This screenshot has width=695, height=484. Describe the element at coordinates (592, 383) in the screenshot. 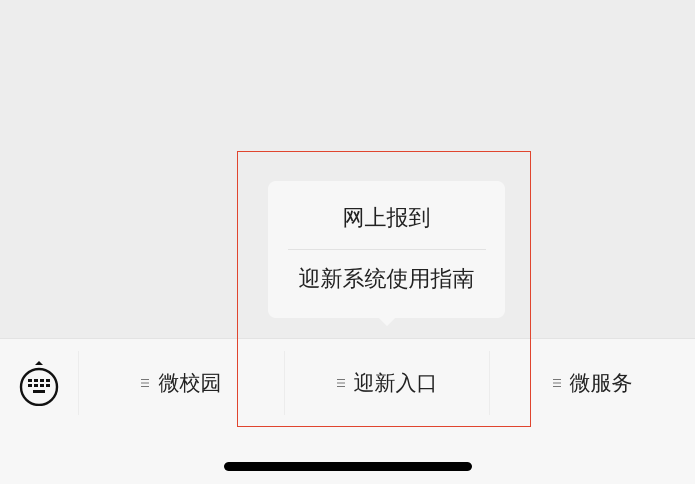

I see `menu-item: 微服务` at that location.